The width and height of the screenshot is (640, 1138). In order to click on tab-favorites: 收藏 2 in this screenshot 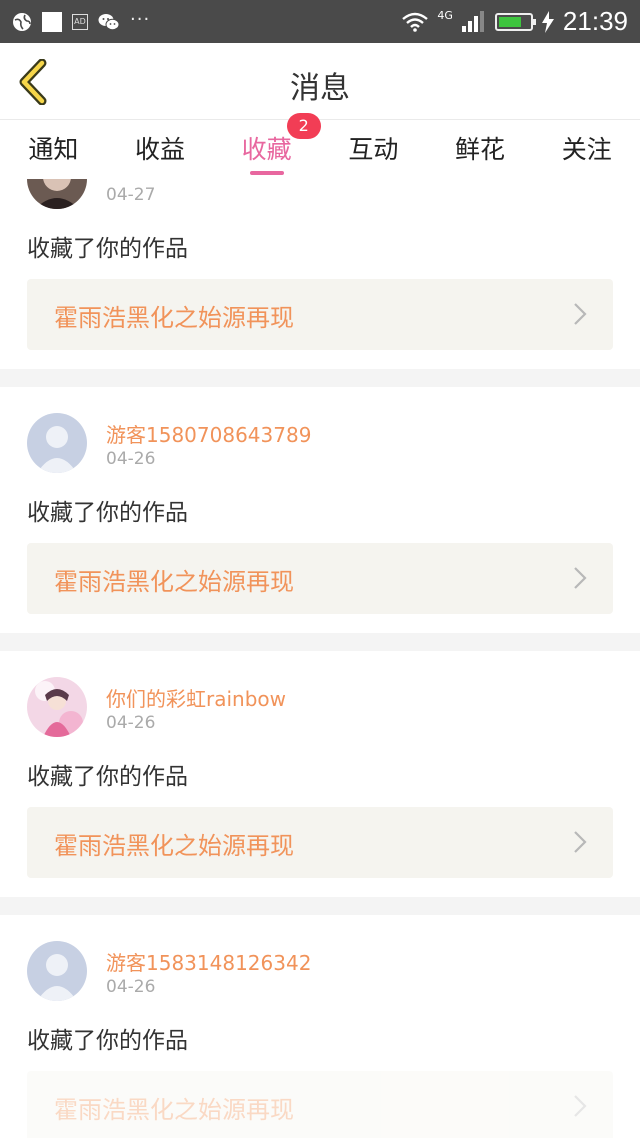, I will do `click(267, 146)`.